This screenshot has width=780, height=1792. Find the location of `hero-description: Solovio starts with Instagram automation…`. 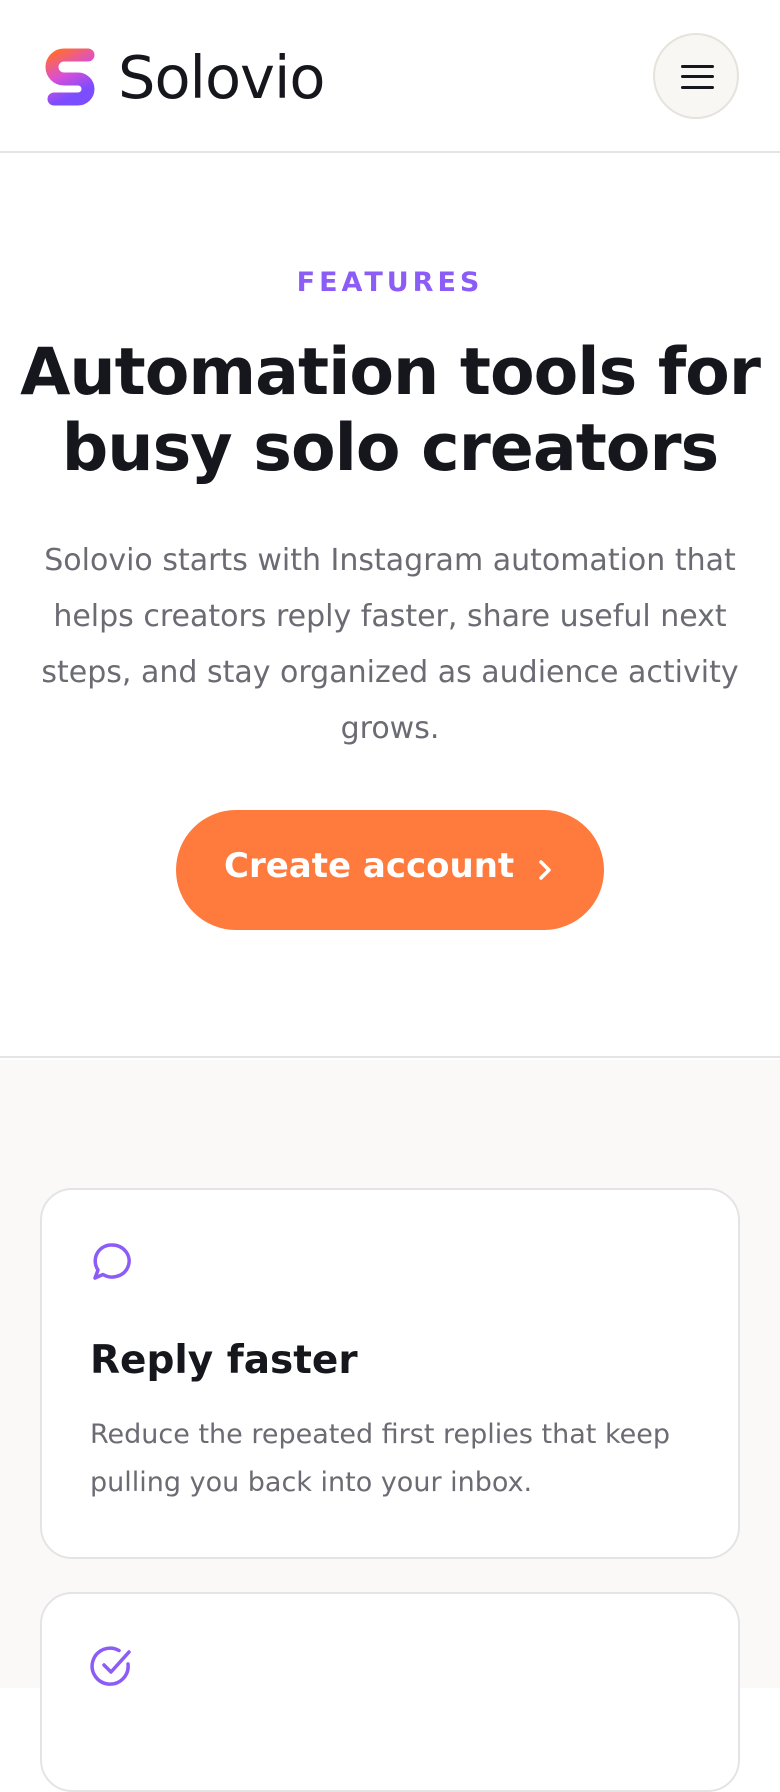

hero-description: Solovio starts with Instagram automation… is located at coordinates (390, 644).